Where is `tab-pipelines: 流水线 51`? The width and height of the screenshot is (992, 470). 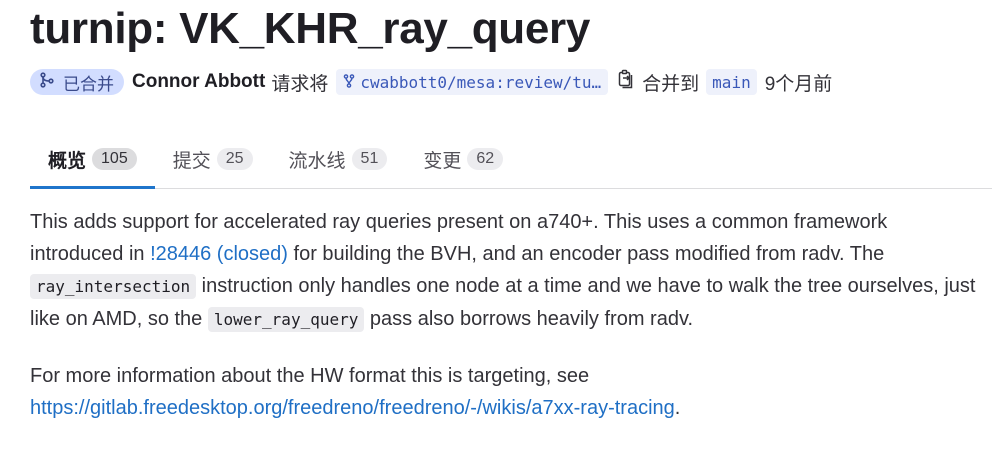 tab-pipelines: 流水线 51 is located at coordinates (338, 159).